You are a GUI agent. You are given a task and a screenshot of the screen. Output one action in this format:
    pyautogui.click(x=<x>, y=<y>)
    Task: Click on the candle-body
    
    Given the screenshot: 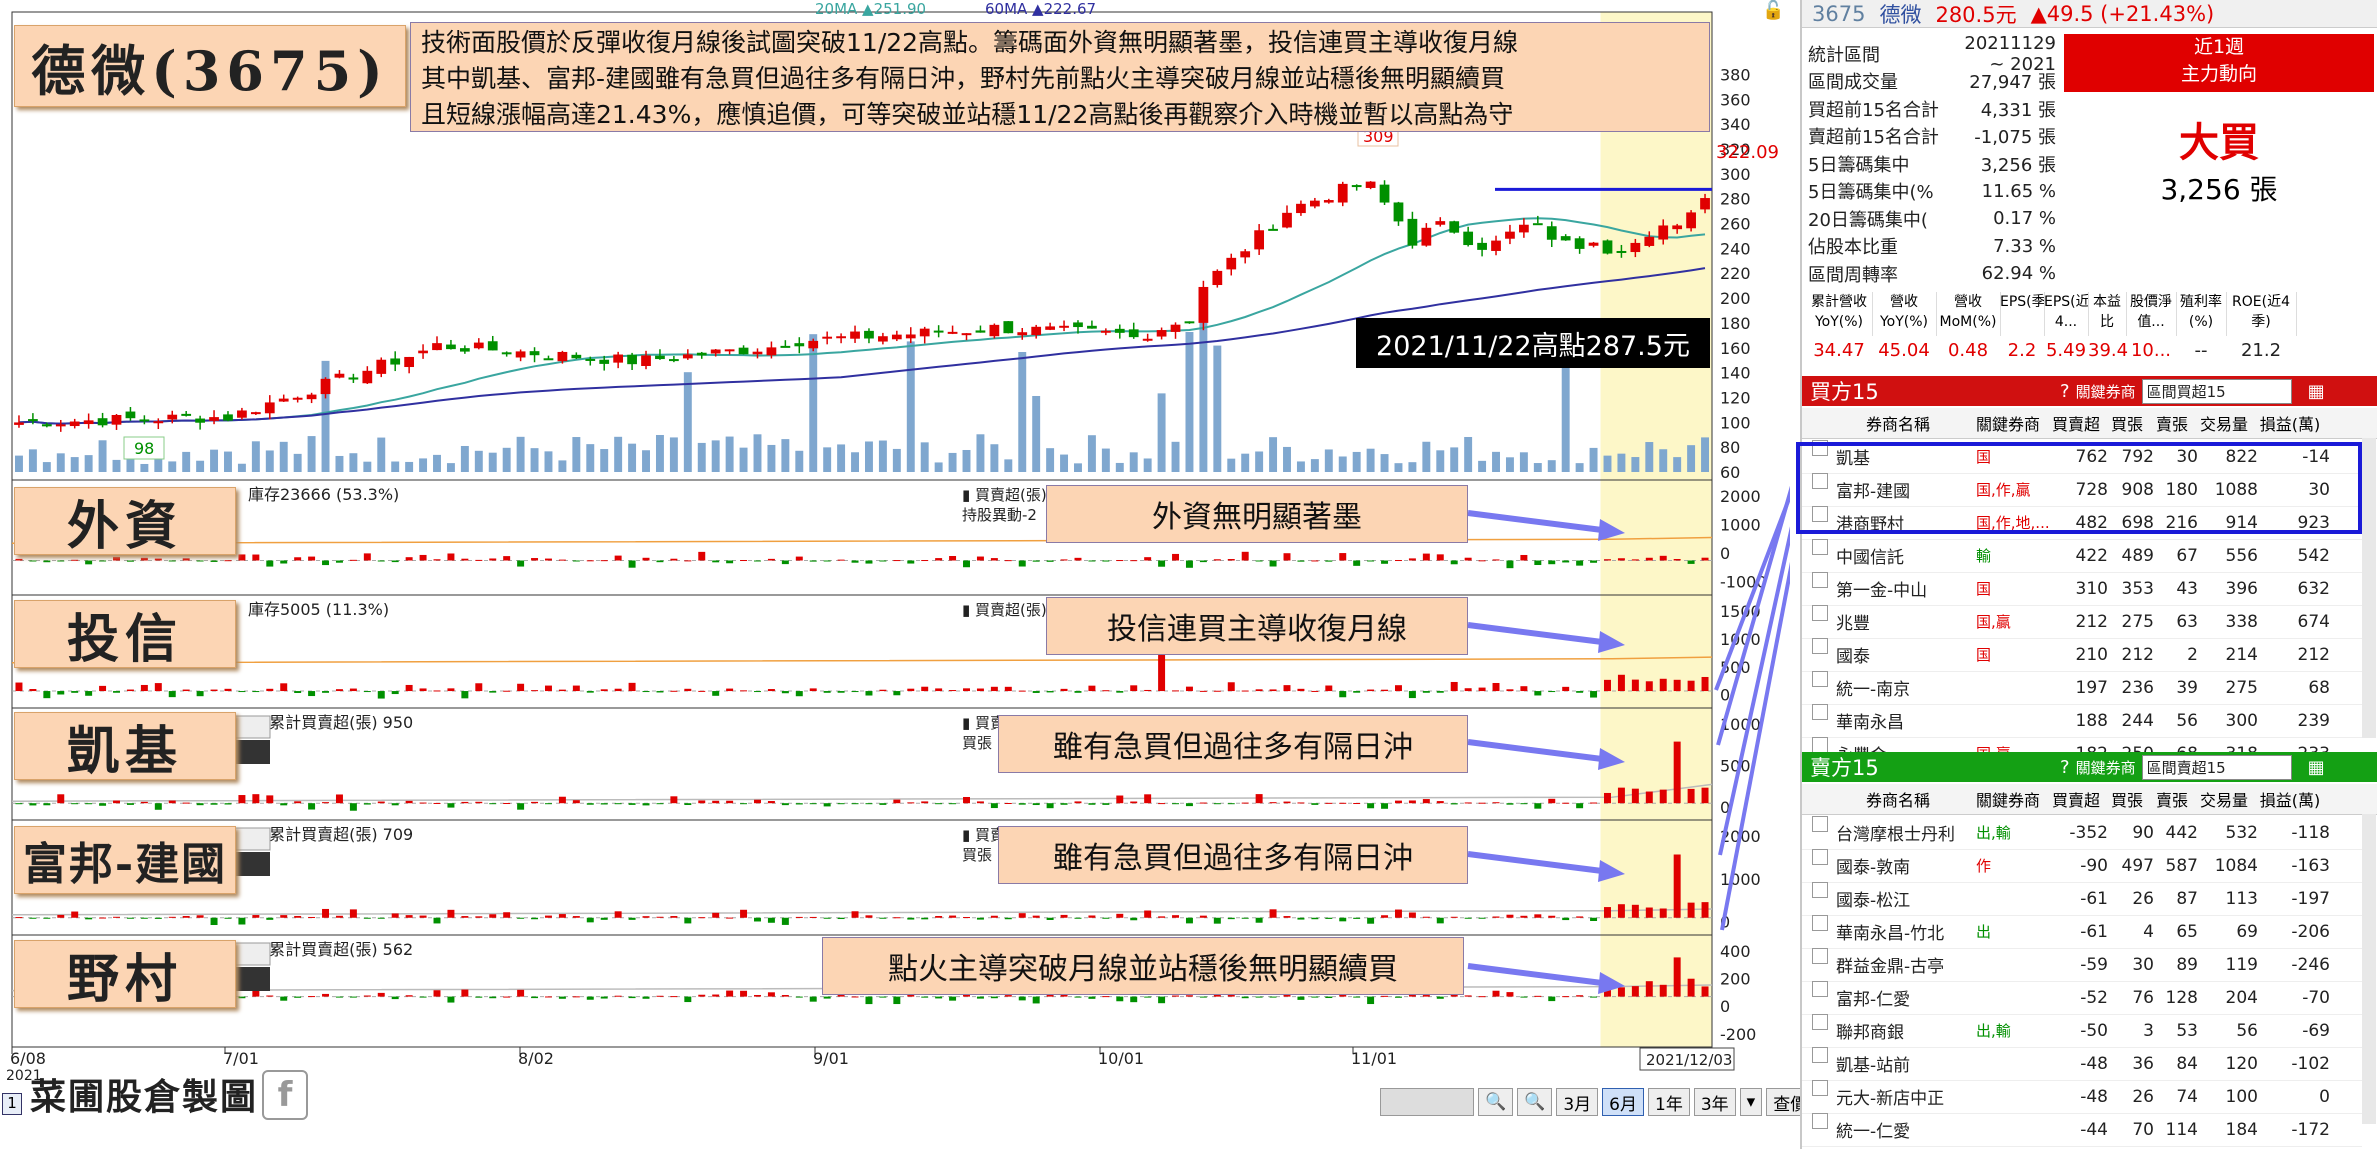 What is the action you would take?
    pyautogui.click(x=1691, y=220)
    